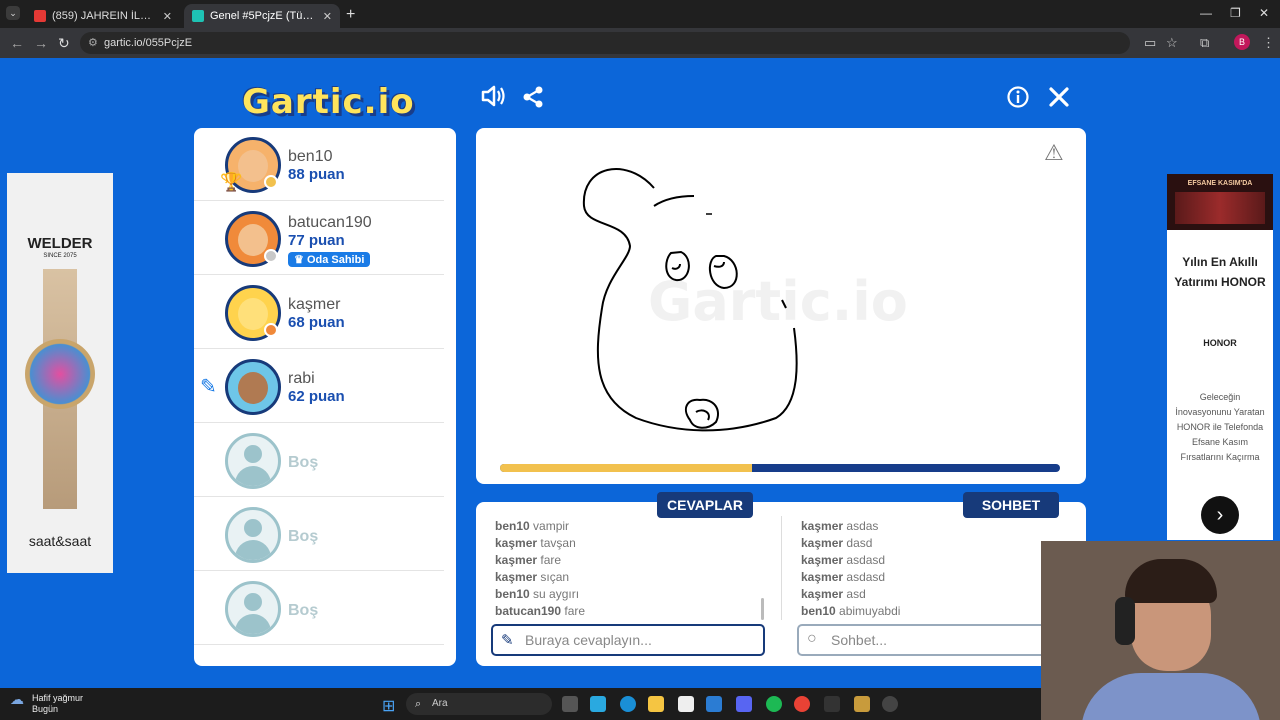 The width and height of the screenshot is (1280, 720). What do you see at coordinates (1204, 43) in the screenshot?
I see `extensions-icon: ⧉` at bounding box center [1204, 43].